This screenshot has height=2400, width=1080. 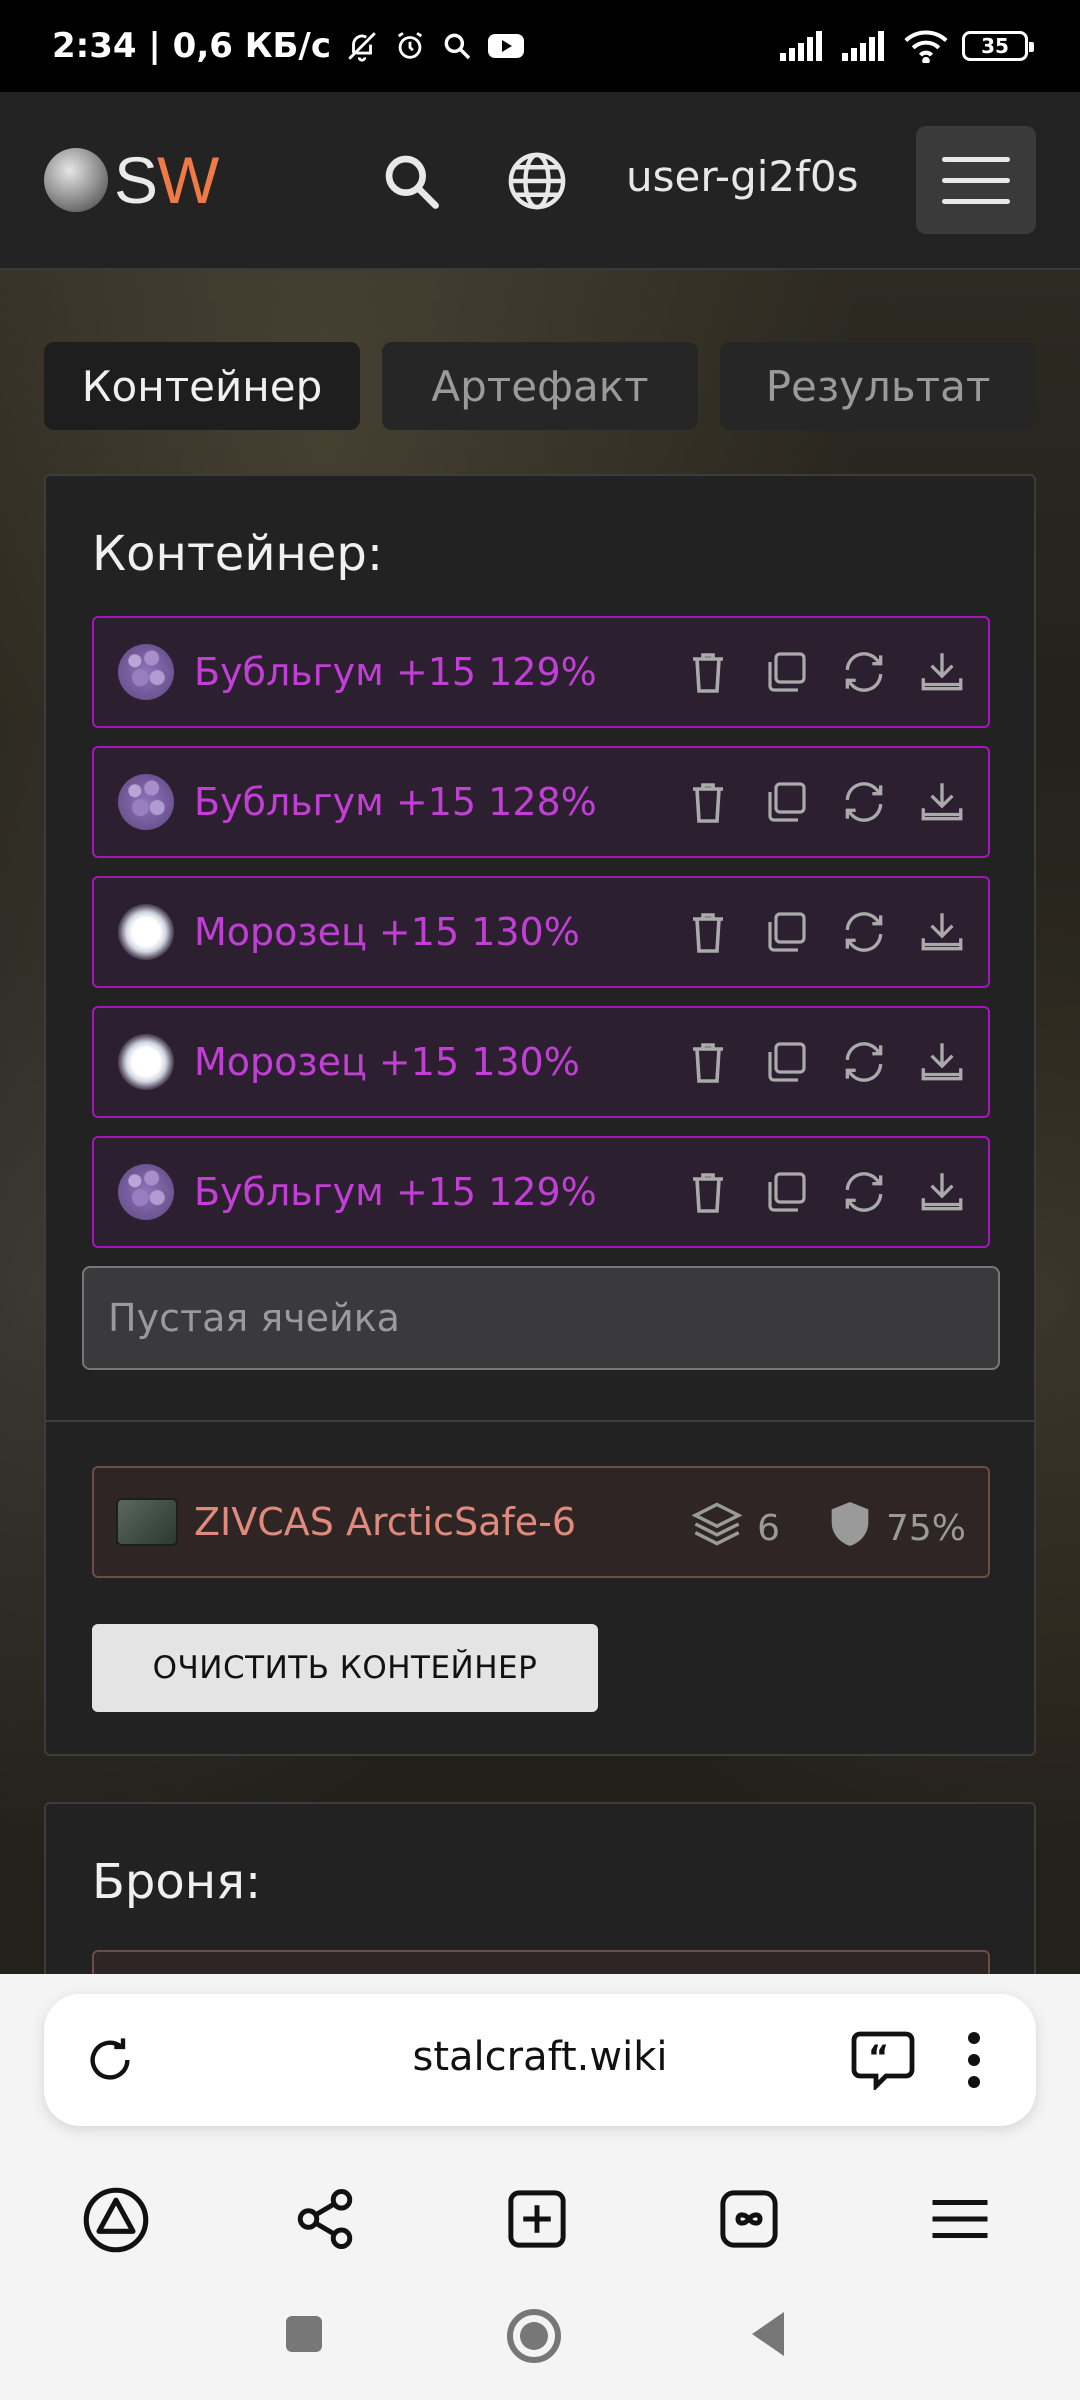 I want to click on address-bar: stalcraft.wiki “, so click(x=540, y=2060).